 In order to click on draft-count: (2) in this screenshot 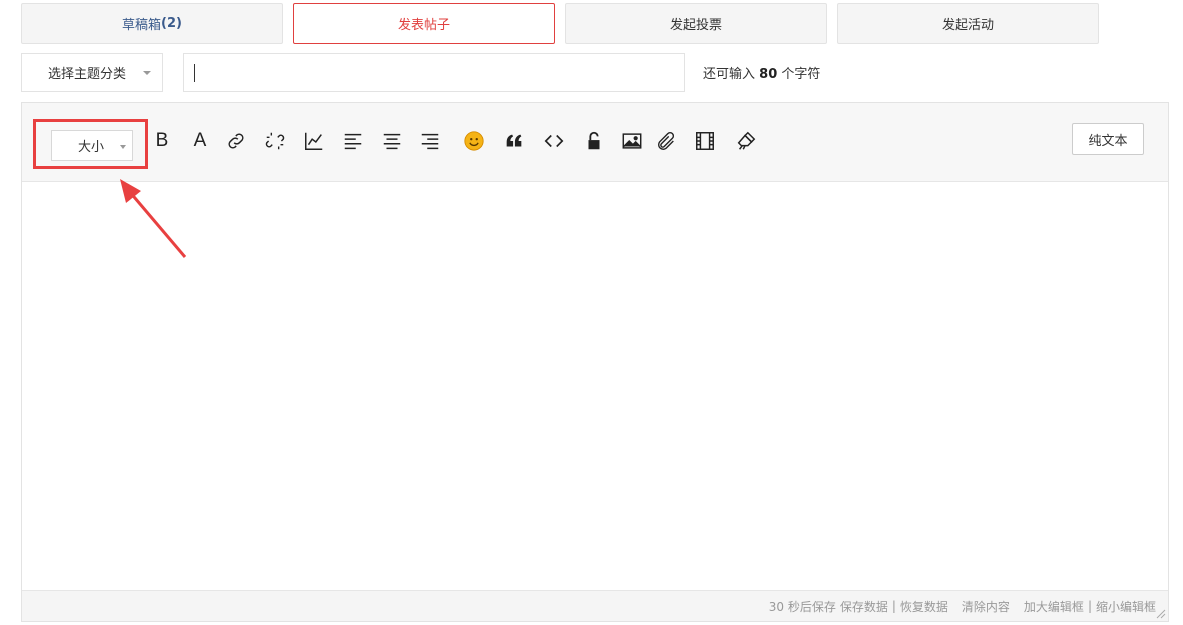, I will do `click(171, 23)`.